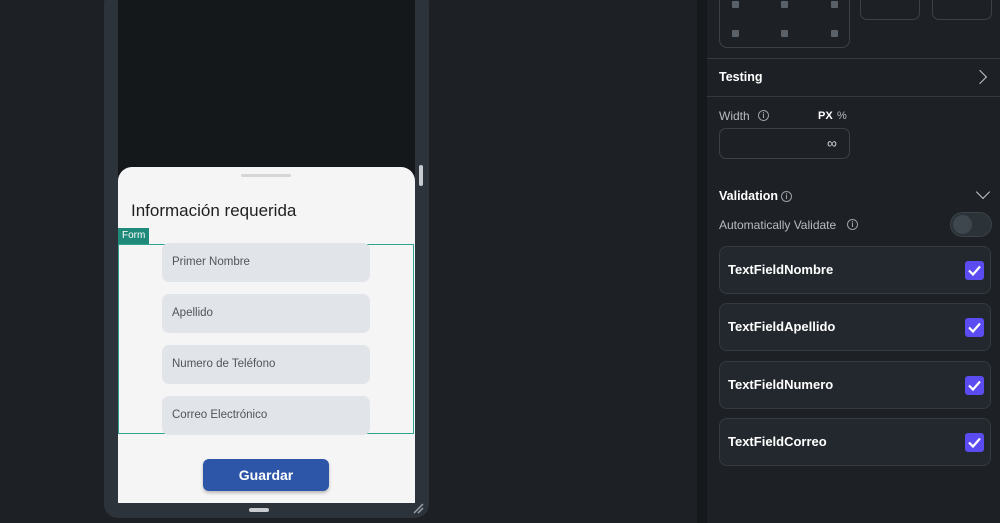  I want to click on auto-validate-toggle, so click(971, 224).